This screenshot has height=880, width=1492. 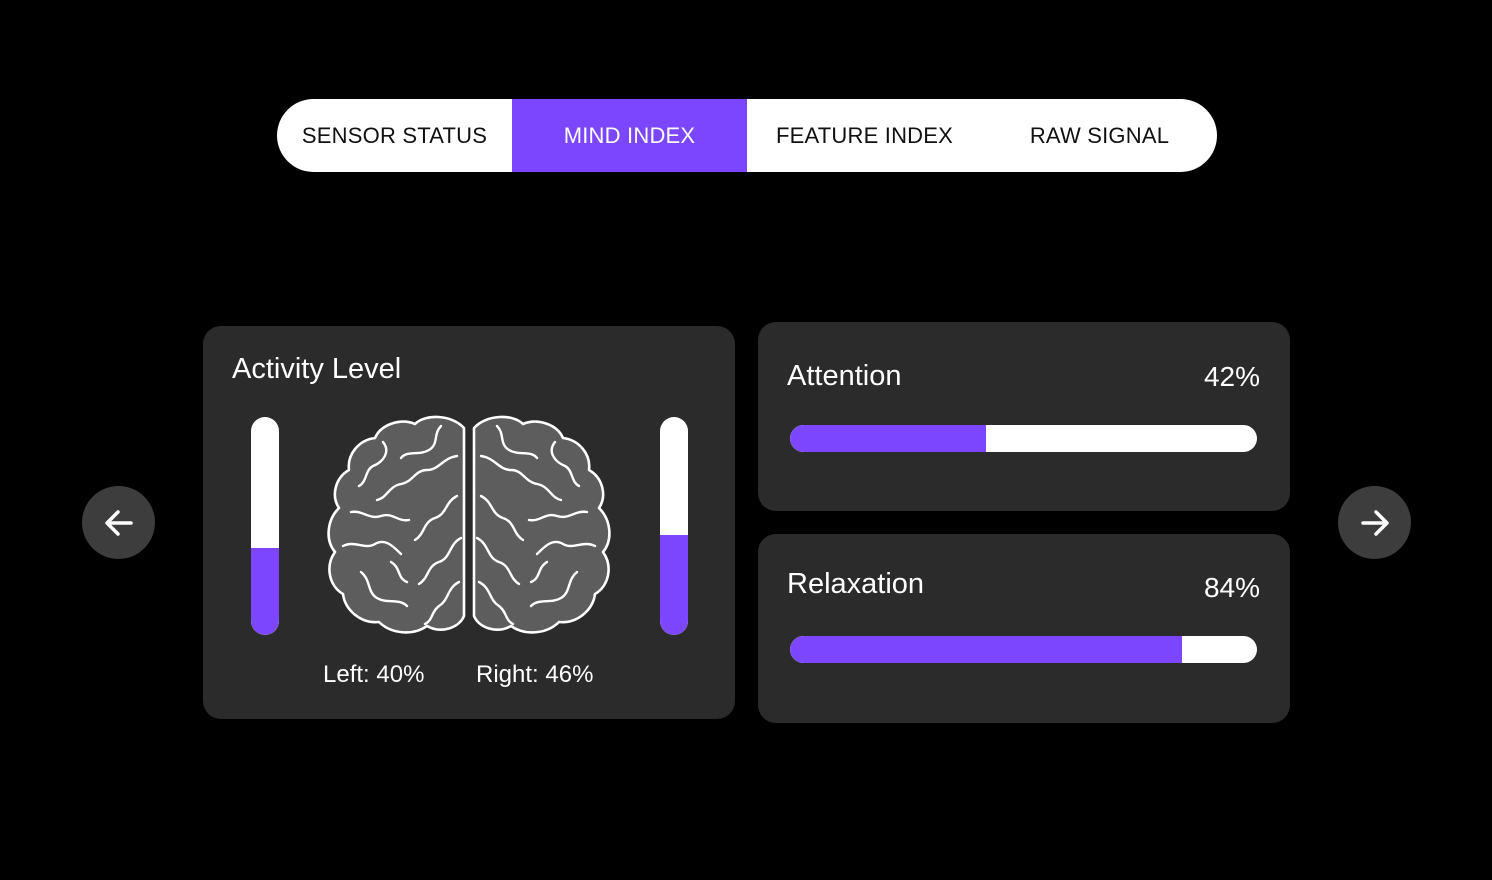 What do you see at coordinates (986, 649) in the screenshot?
I see `relaxation-progress-fill` at bounding box center [986, 649].